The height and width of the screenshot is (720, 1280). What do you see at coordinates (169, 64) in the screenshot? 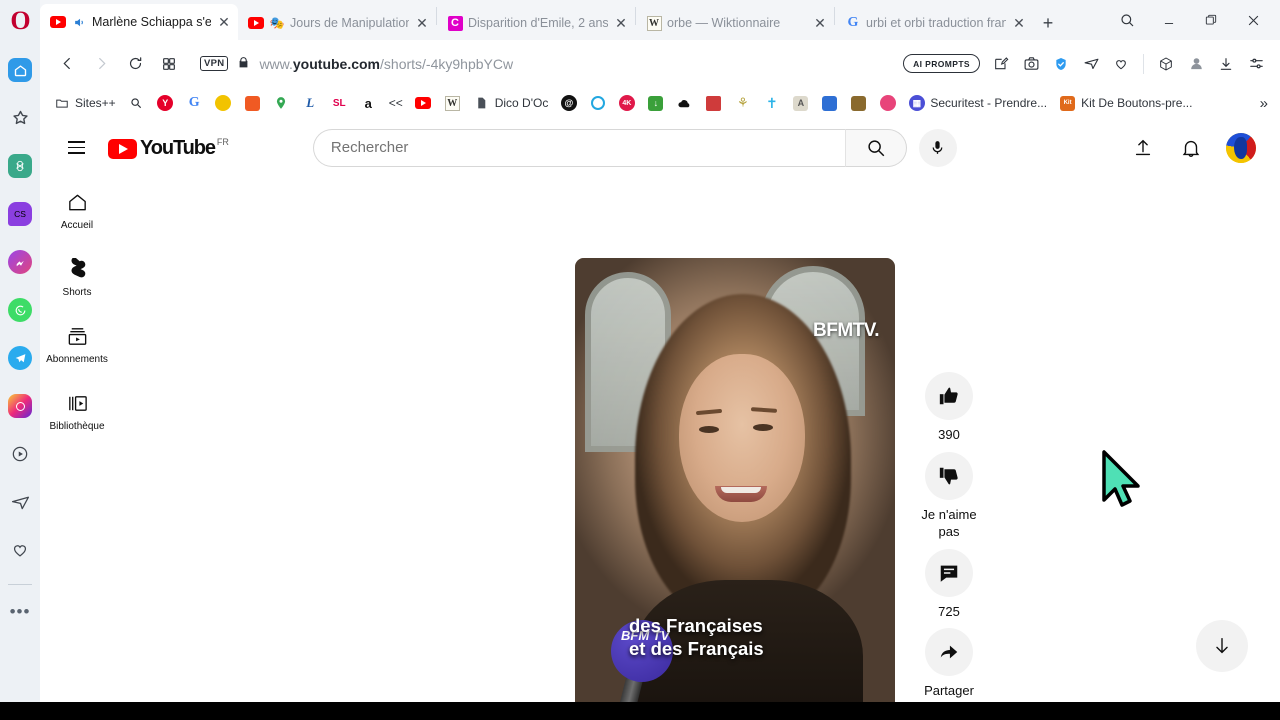
I see `tabs-overview-button` at bounding box center [169, 64].